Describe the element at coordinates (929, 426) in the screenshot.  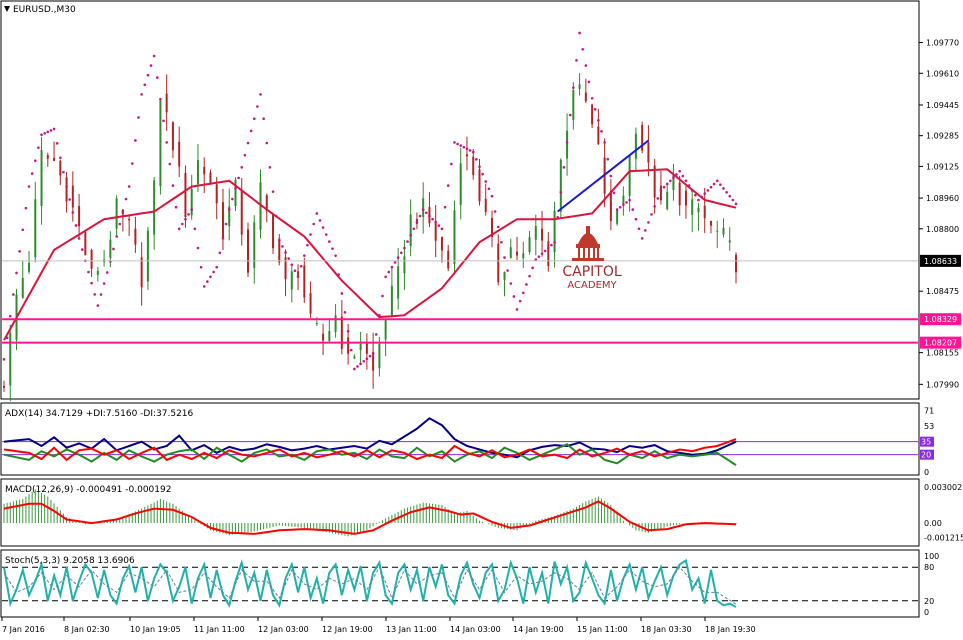
I see `adx-tick-label: 53` at that location.